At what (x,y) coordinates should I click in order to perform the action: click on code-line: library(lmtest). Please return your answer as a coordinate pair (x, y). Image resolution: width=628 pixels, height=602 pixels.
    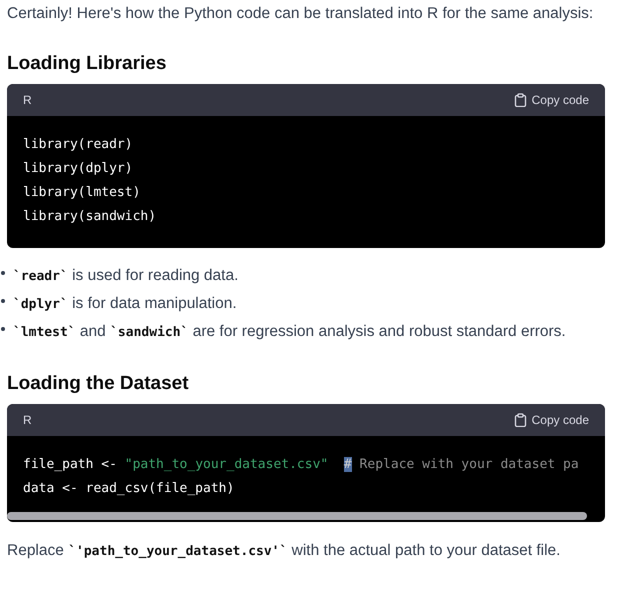
    Looking at the image, I should click on (81, 193).